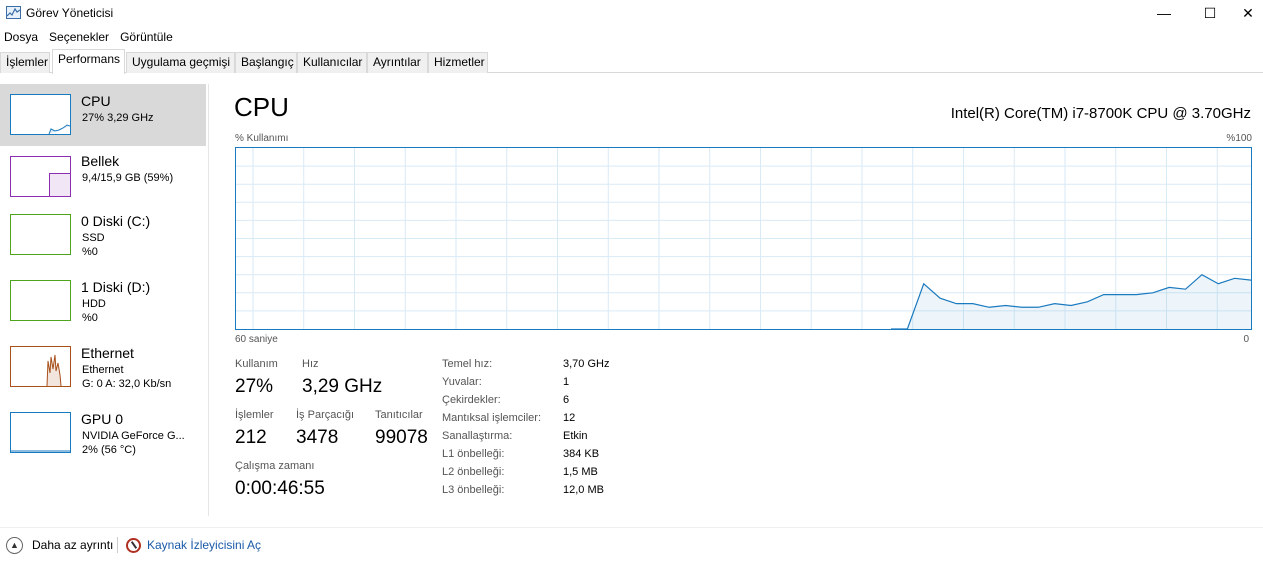 The width and height of the screenshot is (1263, 566). What do you see at coordinates (1239, 138) in the screenshot?
I see `graph-y-max-label: %100` at bounding box center [1239, 138].